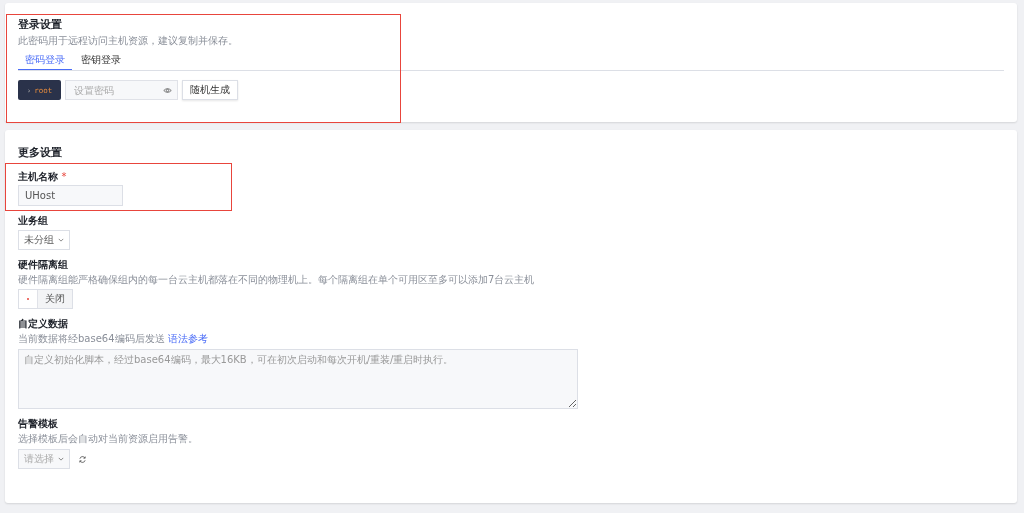 This screenshot has width=1024, height=513. I want to click on field-description: 硬件隔离组能严格确保组内的每一台云主机都落在不同的物理机上。每个隔离组在单个可用区至多可以添加7台云主机, so click(277, 279).